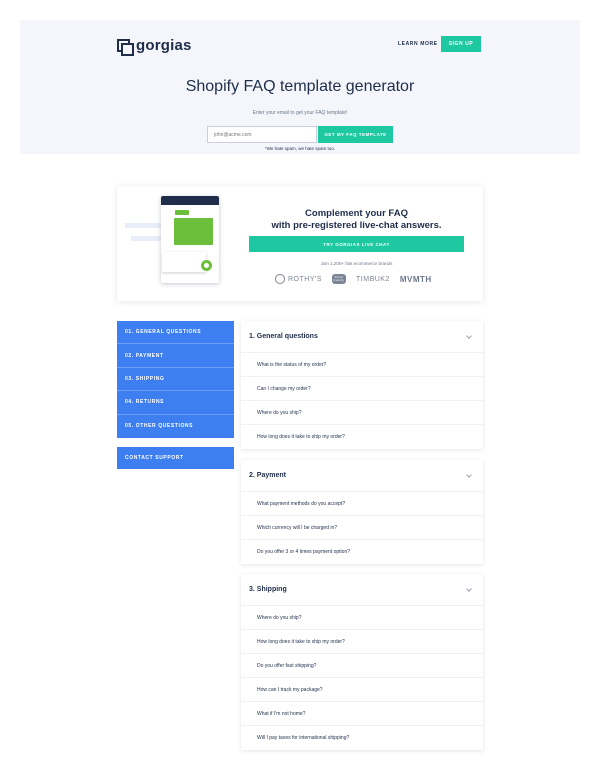 The width and height of the screenshot is (600, 776). Describe the element at coordinates (373, 279) in the screenshot. I see `brand-timbuk2-logo: TIMBUK2` at that location.